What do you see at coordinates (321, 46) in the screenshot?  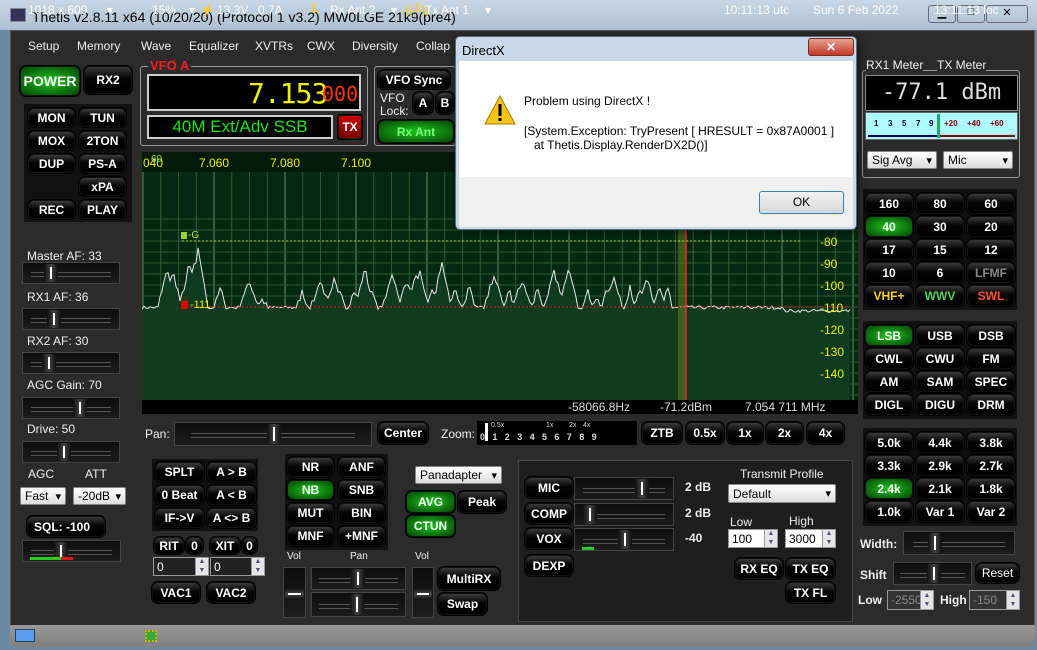 I see `menu-item-cwx: CWX` at bounding box center [321, 46].